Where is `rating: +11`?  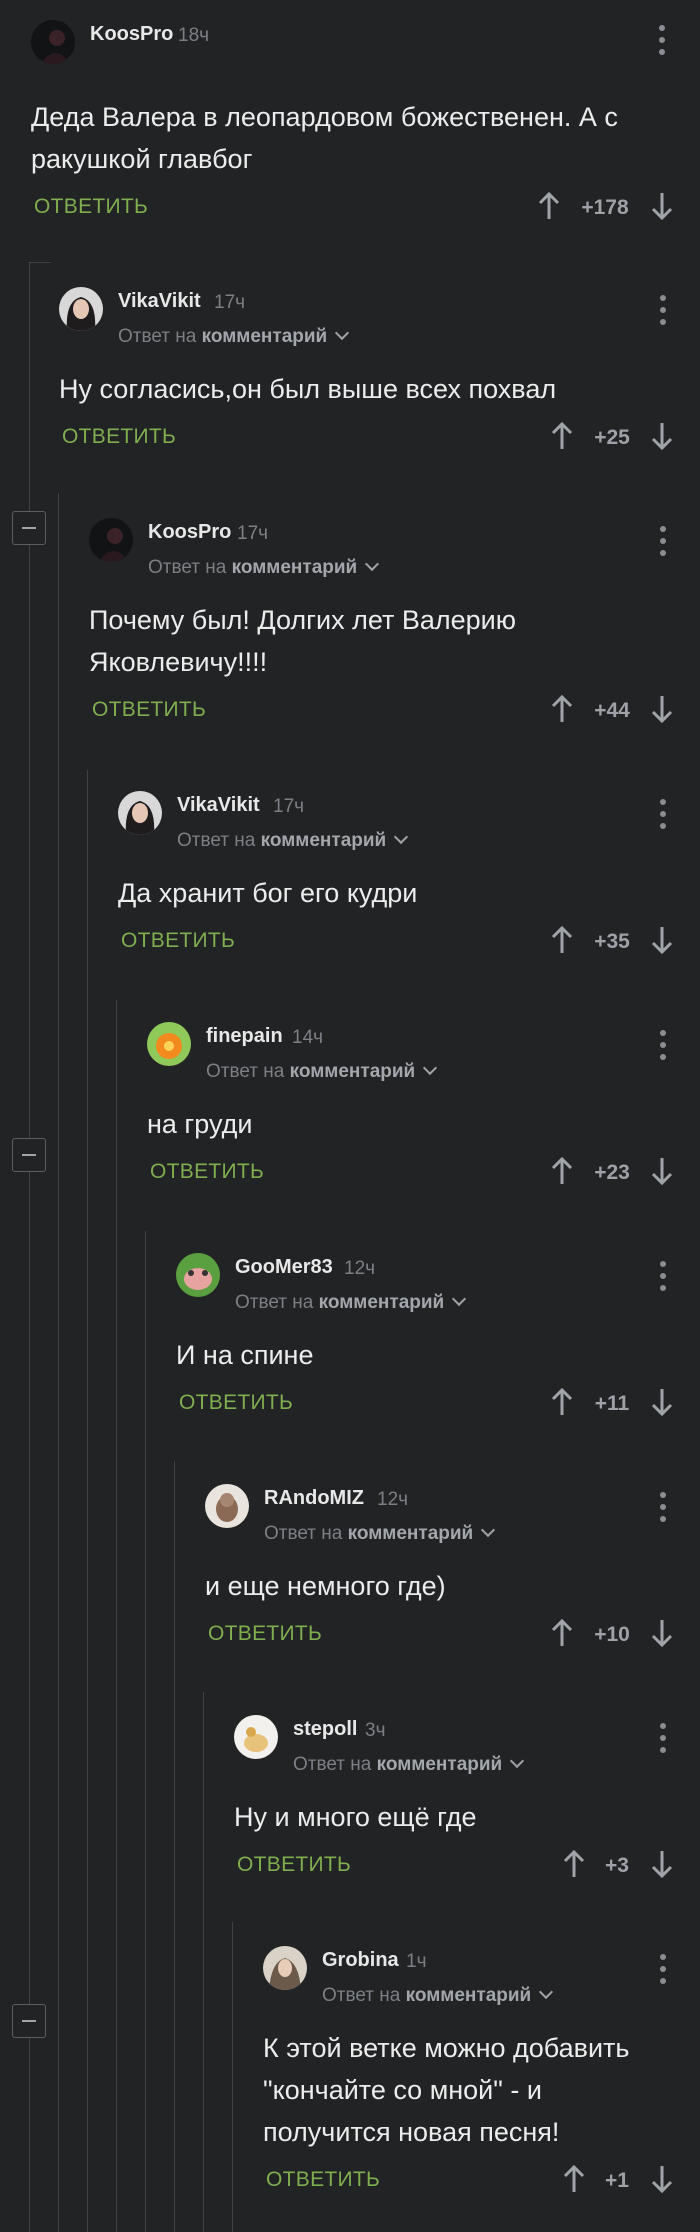 rating: +11 is located at coordinates (612, 1403).